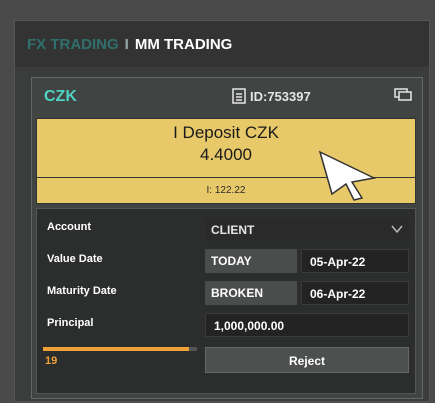 The width and height of the screenshot is (435, 403). Describe the element at coordinates (307, 360) in the screenshot. I see `reject-button: Reject` at that location.